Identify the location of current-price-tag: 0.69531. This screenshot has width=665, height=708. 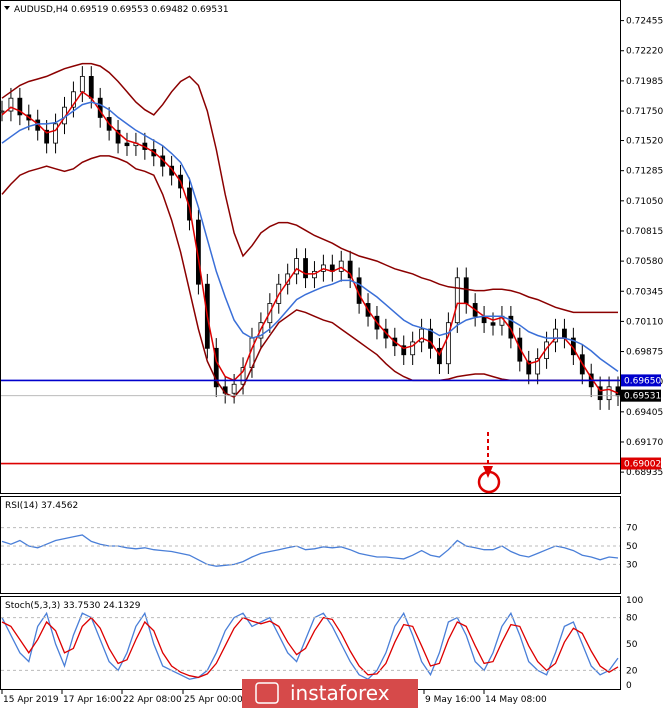
(642, 397).